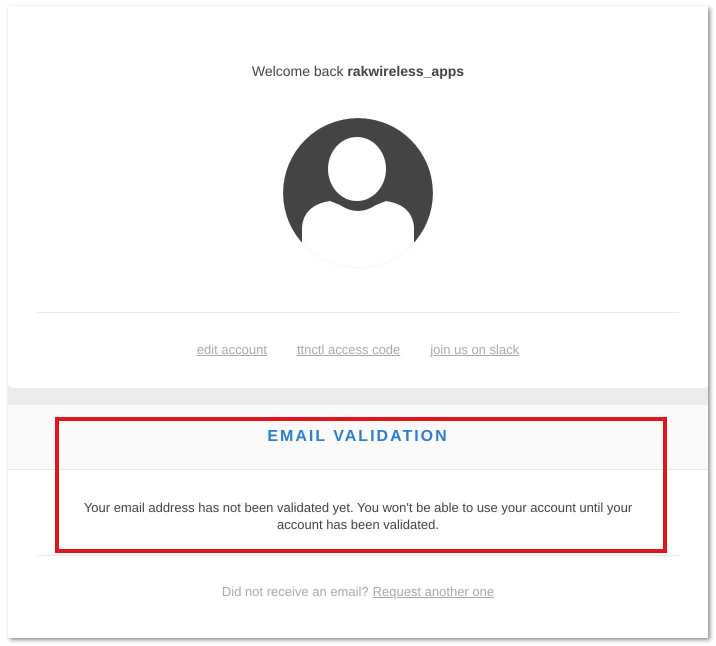 Image resolution: width=716 pixels, height=646 pixels. Describe the element at coordinates (231, 349) in the screenshot. I see `profile-link: edit account` at that location.